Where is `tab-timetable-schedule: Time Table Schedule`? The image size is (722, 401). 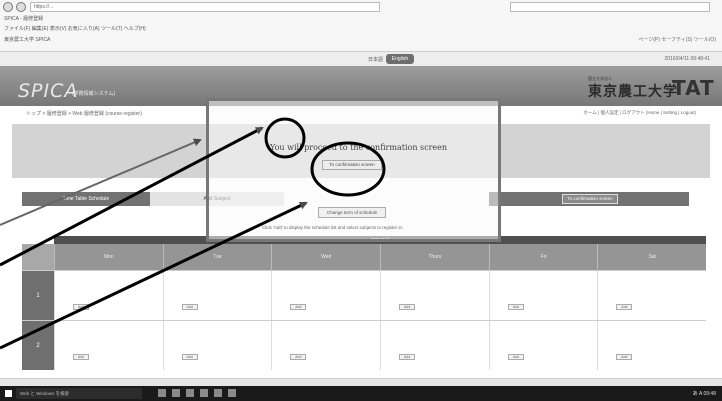
tab-timetable-schedule: Time Table Schedule is located at coordinates (86, 199).